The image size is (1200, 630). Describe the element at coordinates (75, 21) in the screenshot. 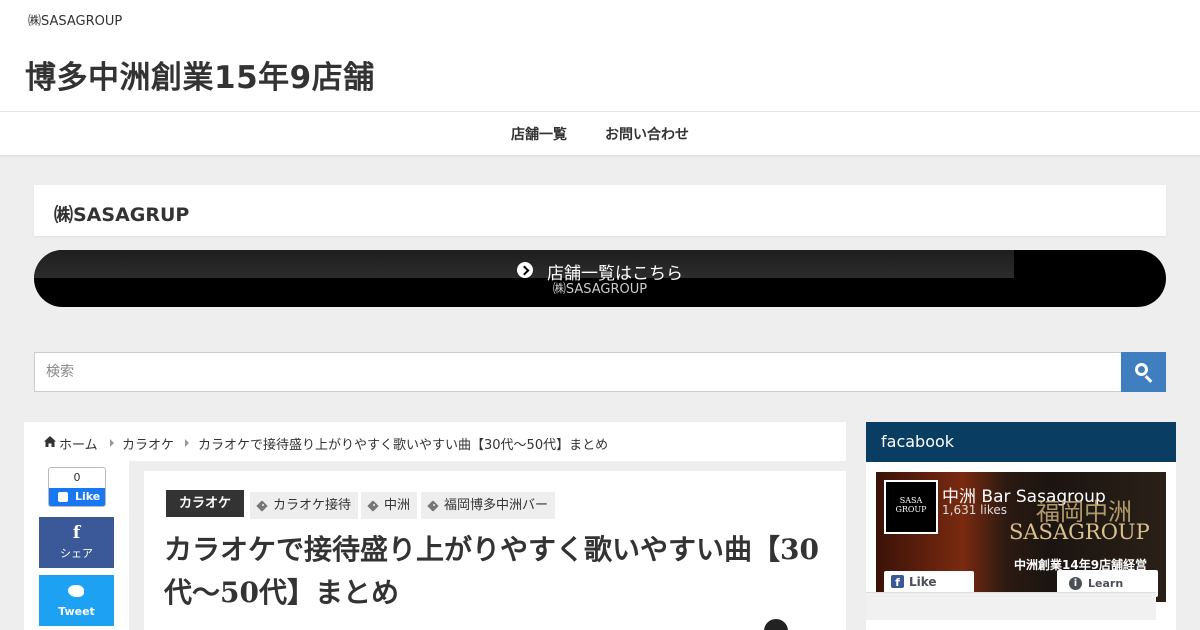

I see `site-tagline: ㈱SASAGROUP` at that location.